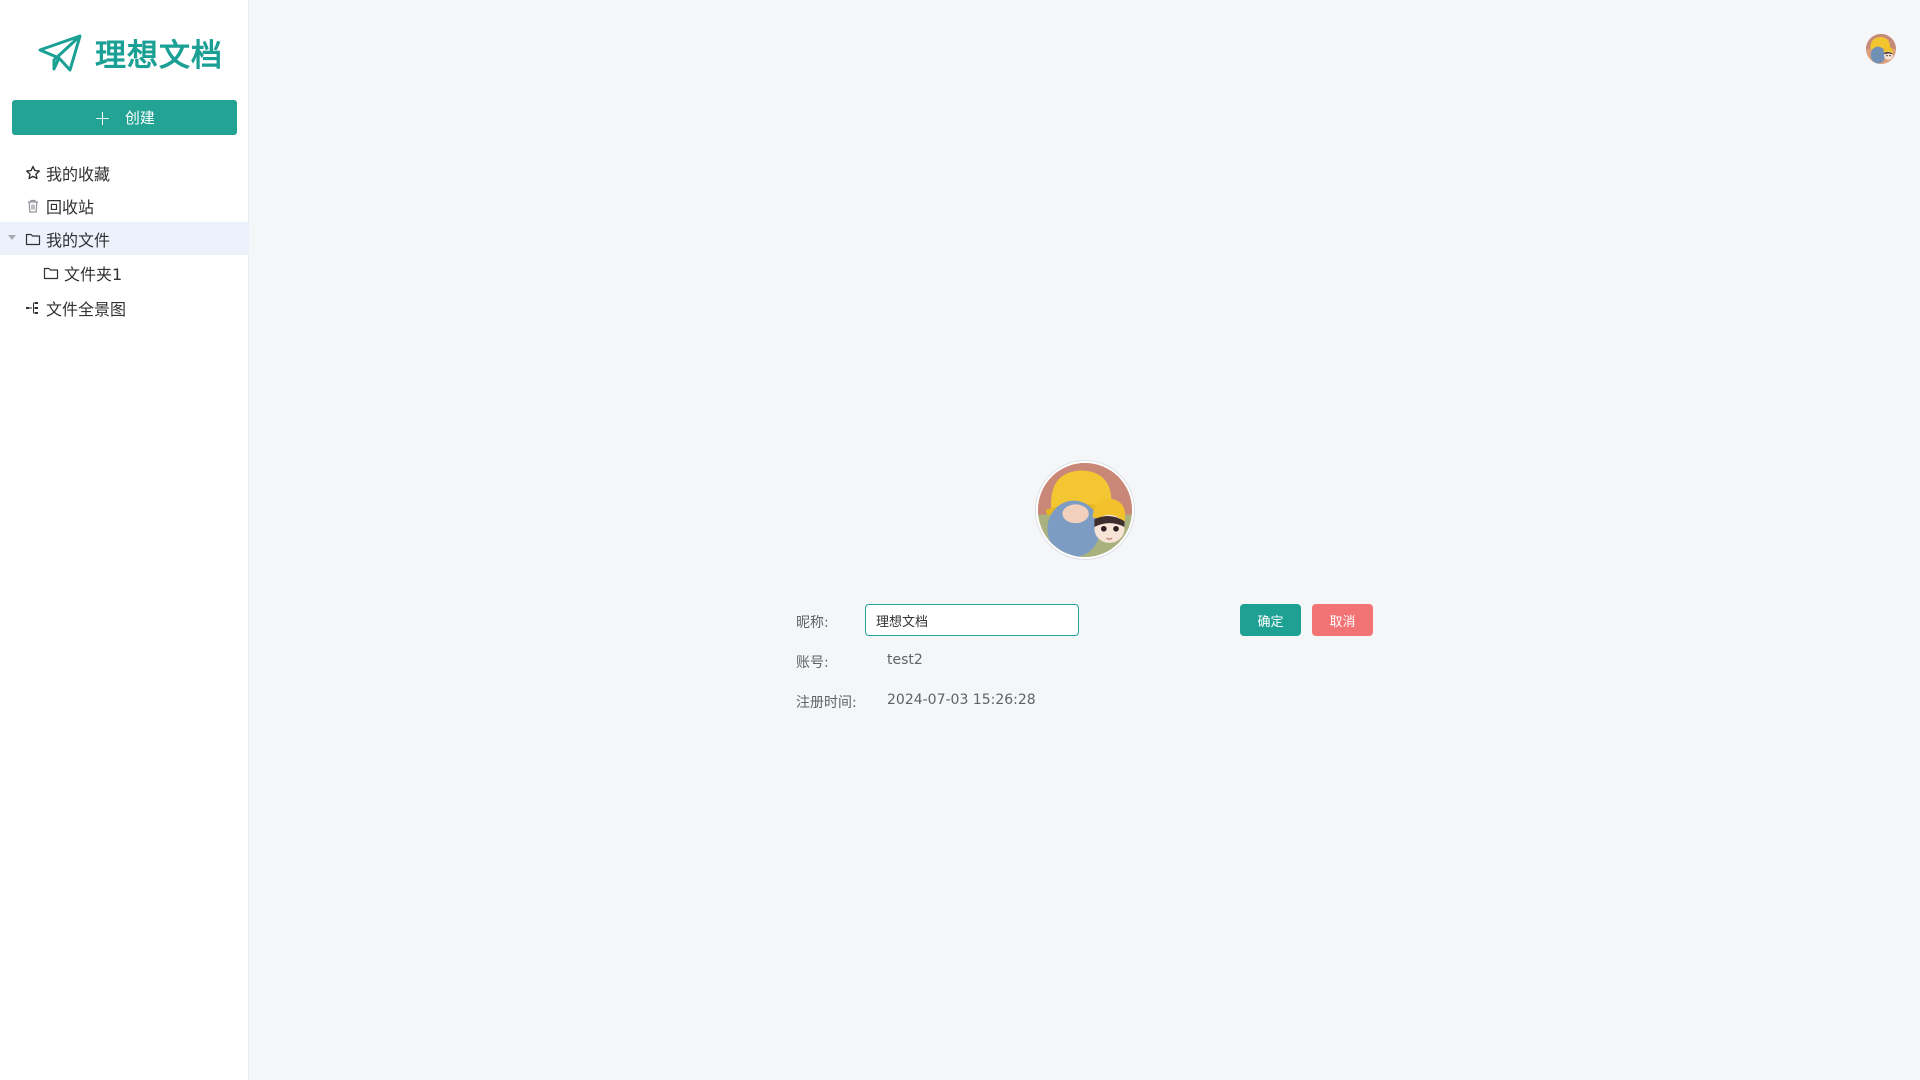  What do you see at coordinates (1342, 620) in the screenshot?
I see `cancel-button: 取消` at bounding box center [1342, 620].